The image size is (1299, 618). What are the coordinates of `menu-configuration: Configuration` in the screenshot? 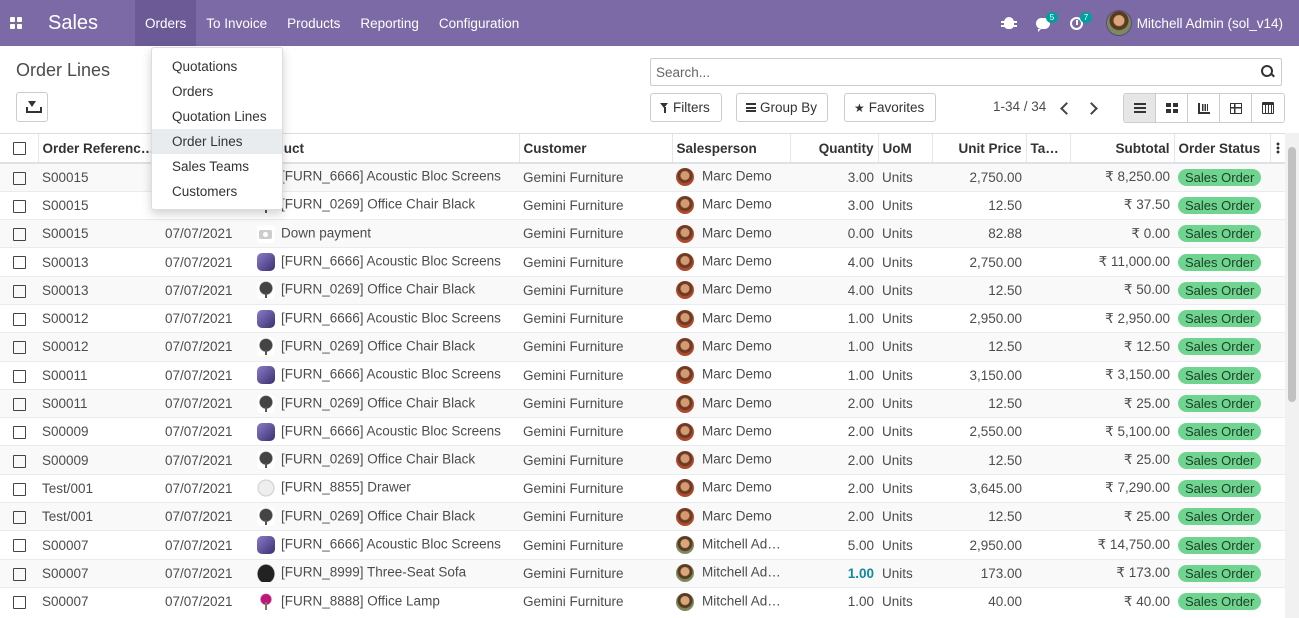 It's located at (479, 23).